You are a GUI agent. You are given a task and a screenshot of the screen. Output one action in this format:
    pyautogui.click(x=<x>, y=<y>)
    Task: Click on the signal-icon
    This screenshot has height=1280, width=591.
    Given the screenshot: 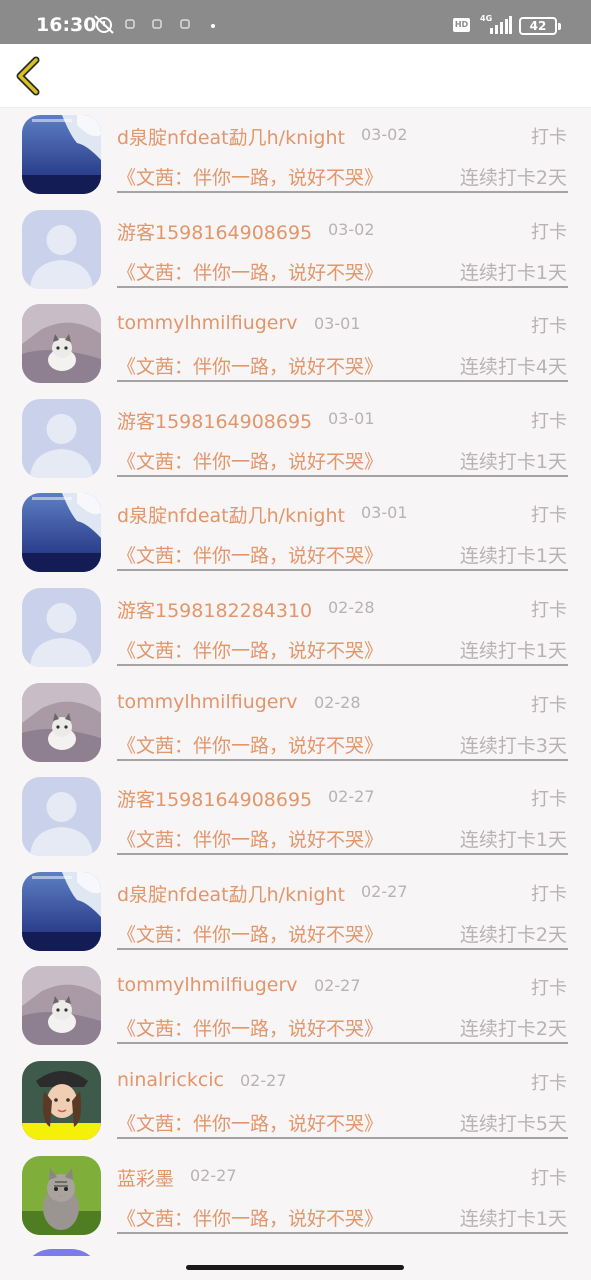 What is the action you would take?
    pyautogui.click(x=501, y=25)
    